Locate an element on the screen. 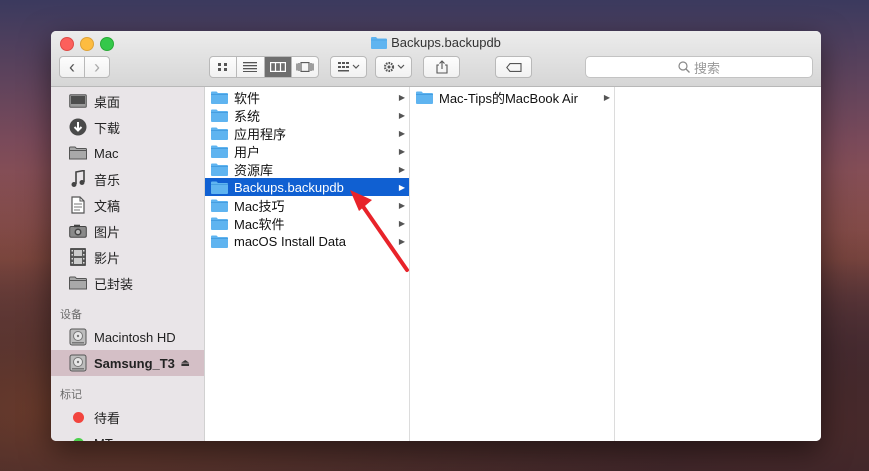 The height and width of the screenshot is (471, 869). sidebar-item-mac: Mac is located at coordinates (127, 153).